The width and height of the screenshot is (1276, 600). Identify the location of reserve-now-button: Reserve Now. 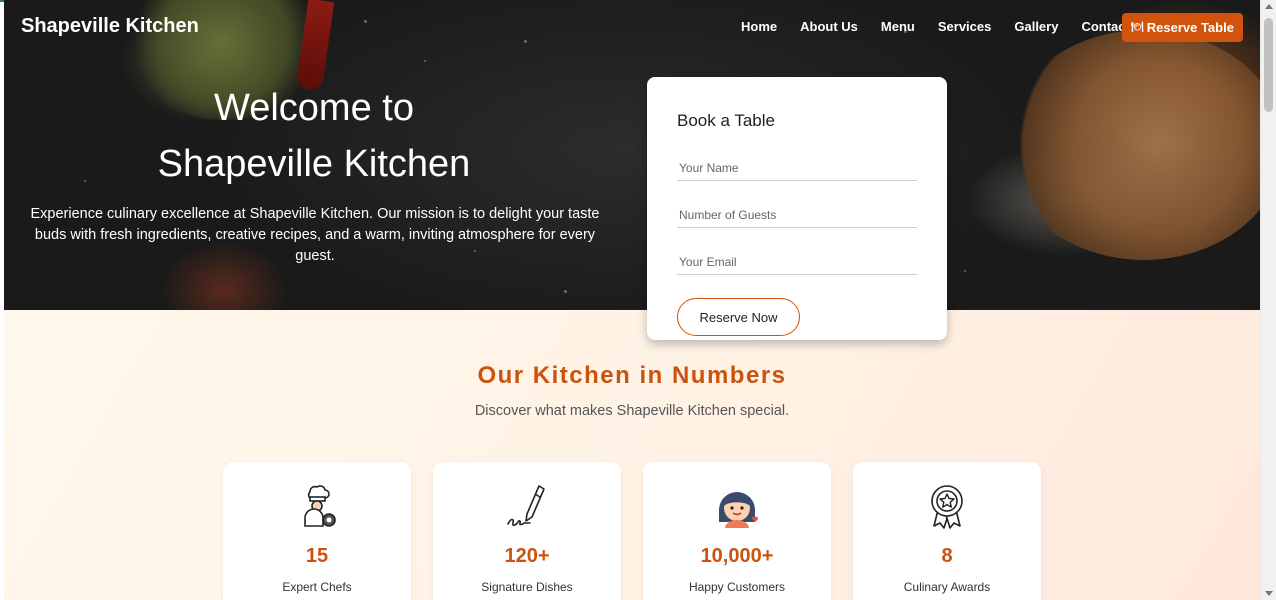
(738, 317).